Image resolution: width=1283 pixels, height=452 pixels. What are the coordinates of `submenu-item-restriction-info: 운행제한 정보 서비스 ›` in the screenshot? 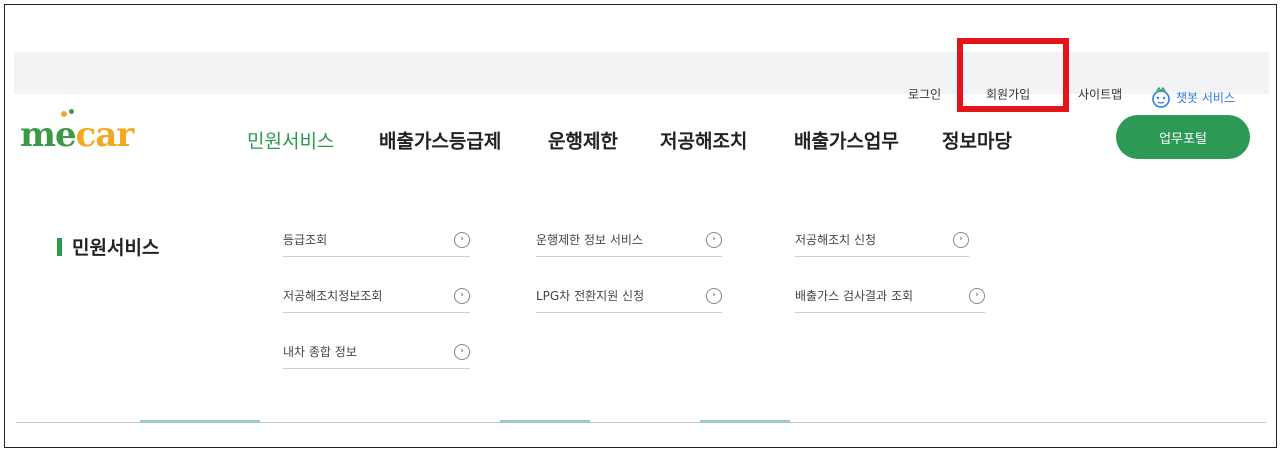 It's located at (629, 242).